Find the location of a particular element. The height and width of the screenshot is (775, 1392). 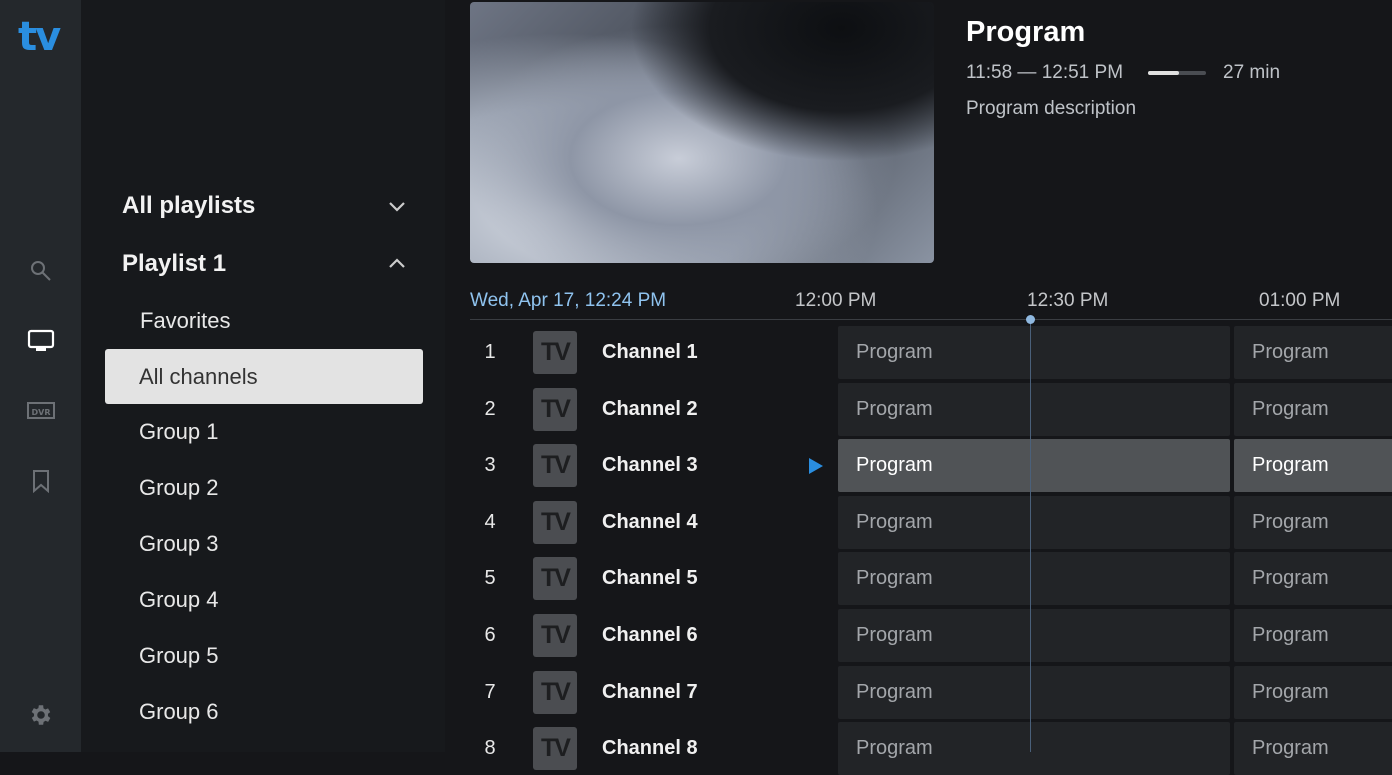

tv-icon is located at coordinates (41, 341).